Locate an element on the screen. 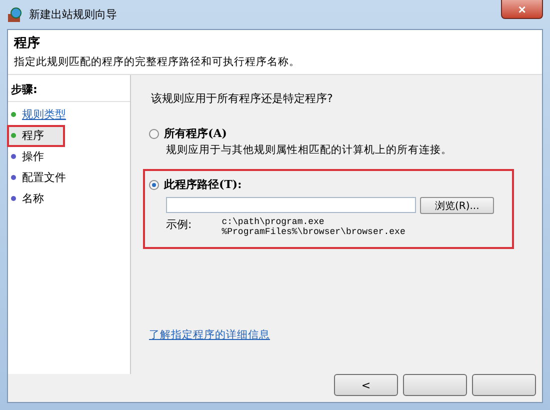 The image size is (550, 410). option-description: 规则应用于与其他规则属性相匹配的计算机上的所有连接。 is located at coordinates (309, 150).